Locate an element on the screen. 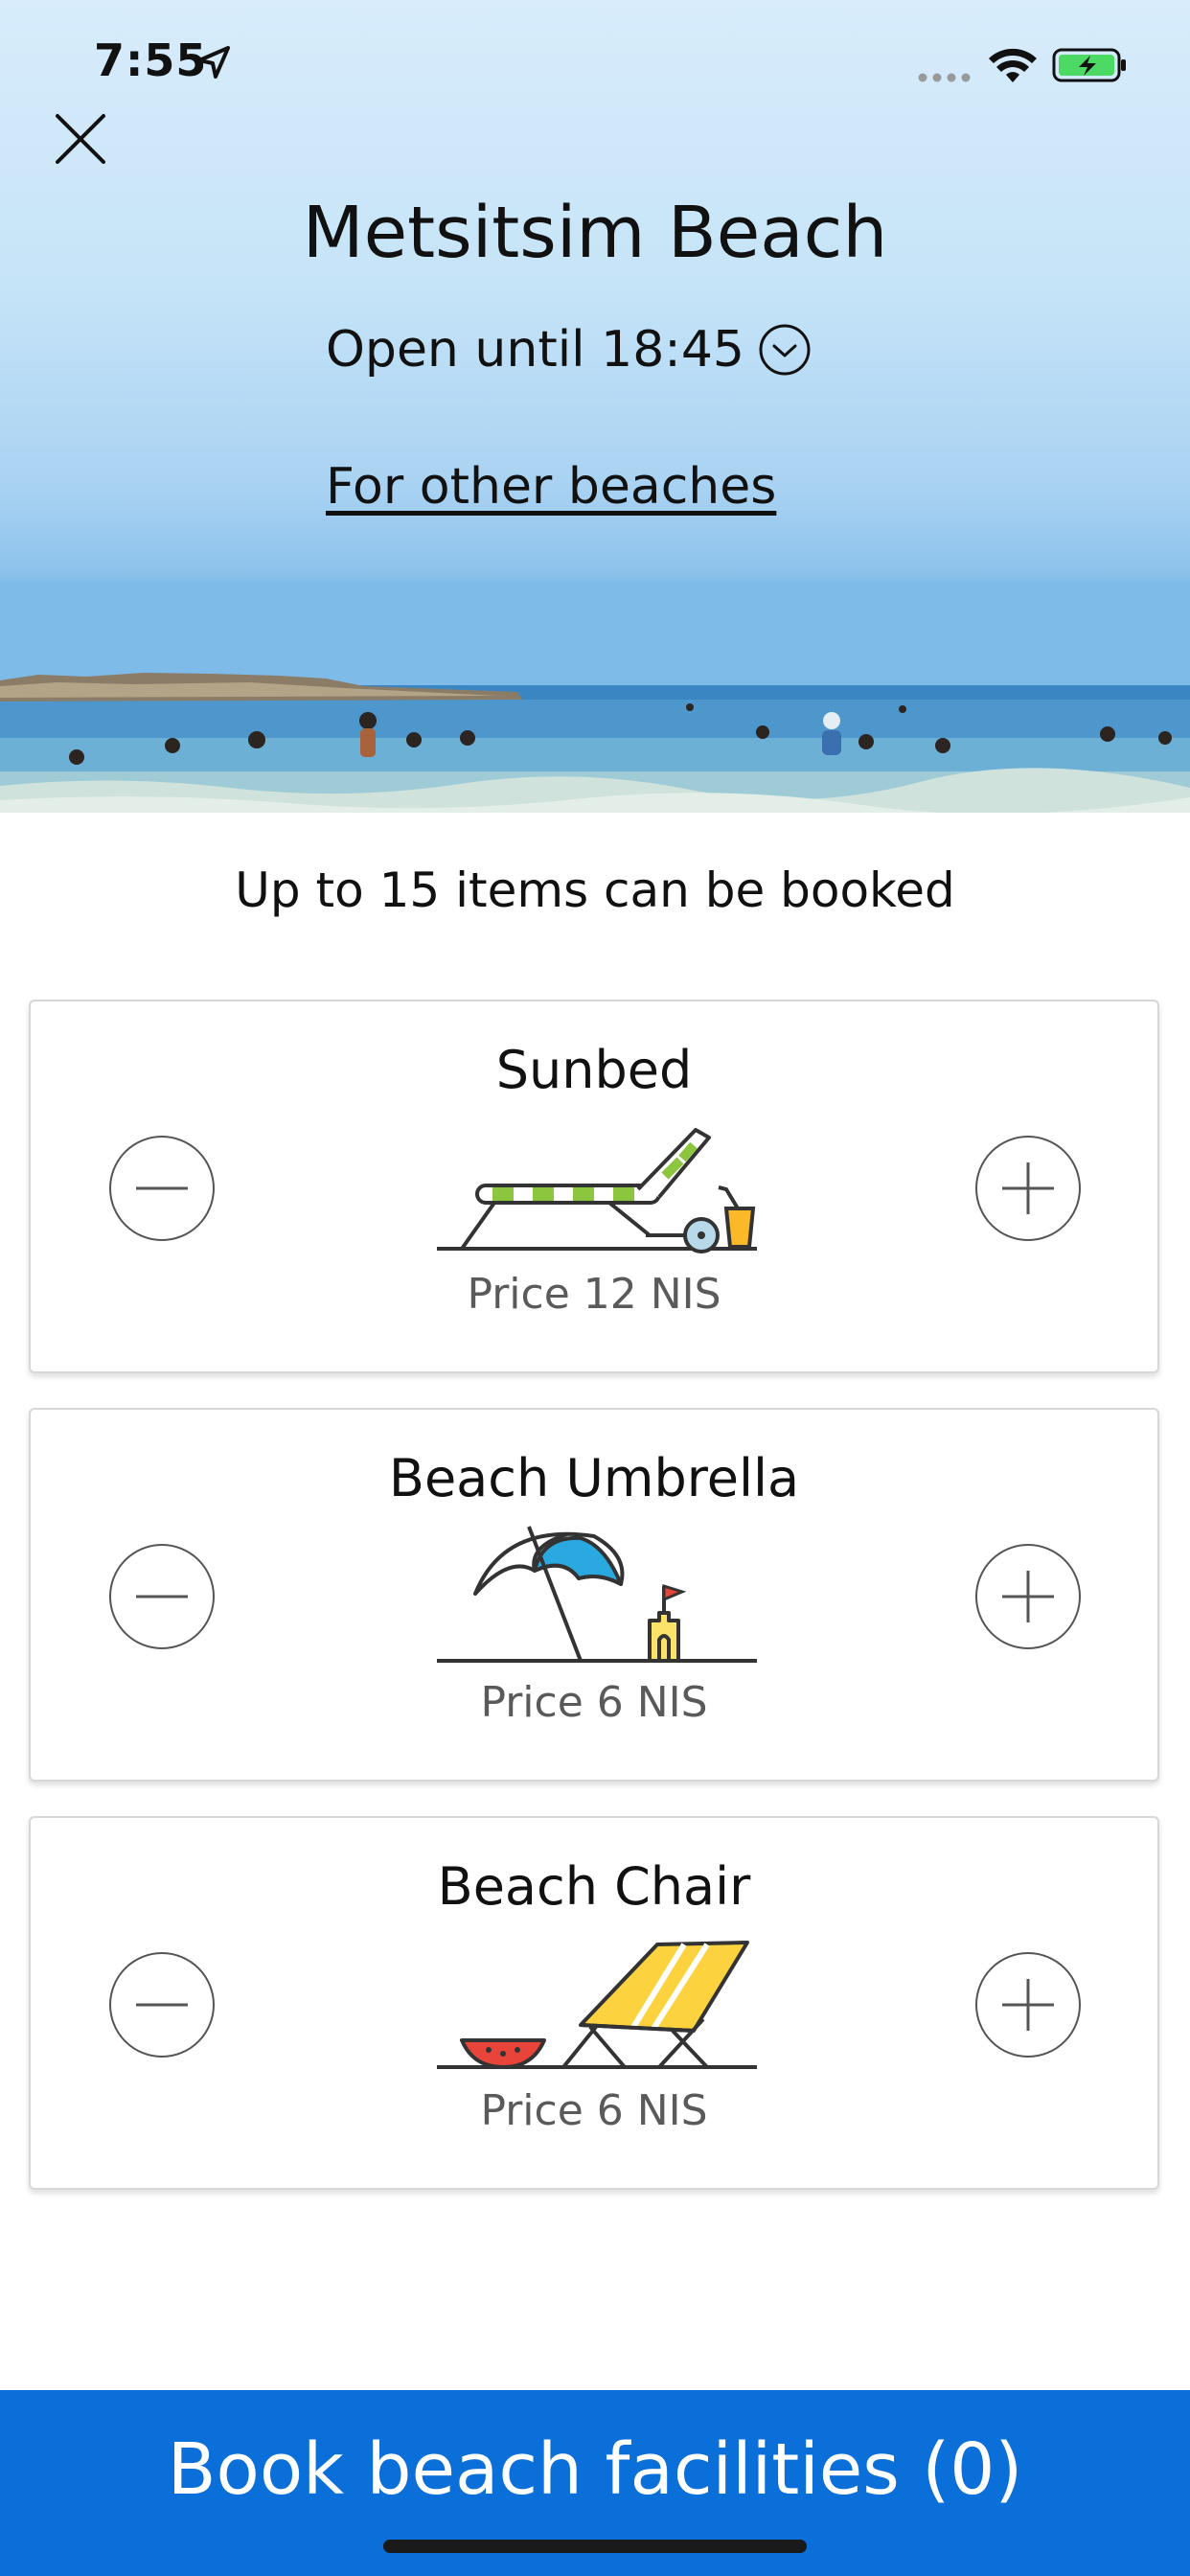 Image resolution: width=1190 pixels, height=2576 pixels. item-price: Price 12 NIS is located at coordinates (594, 1295).